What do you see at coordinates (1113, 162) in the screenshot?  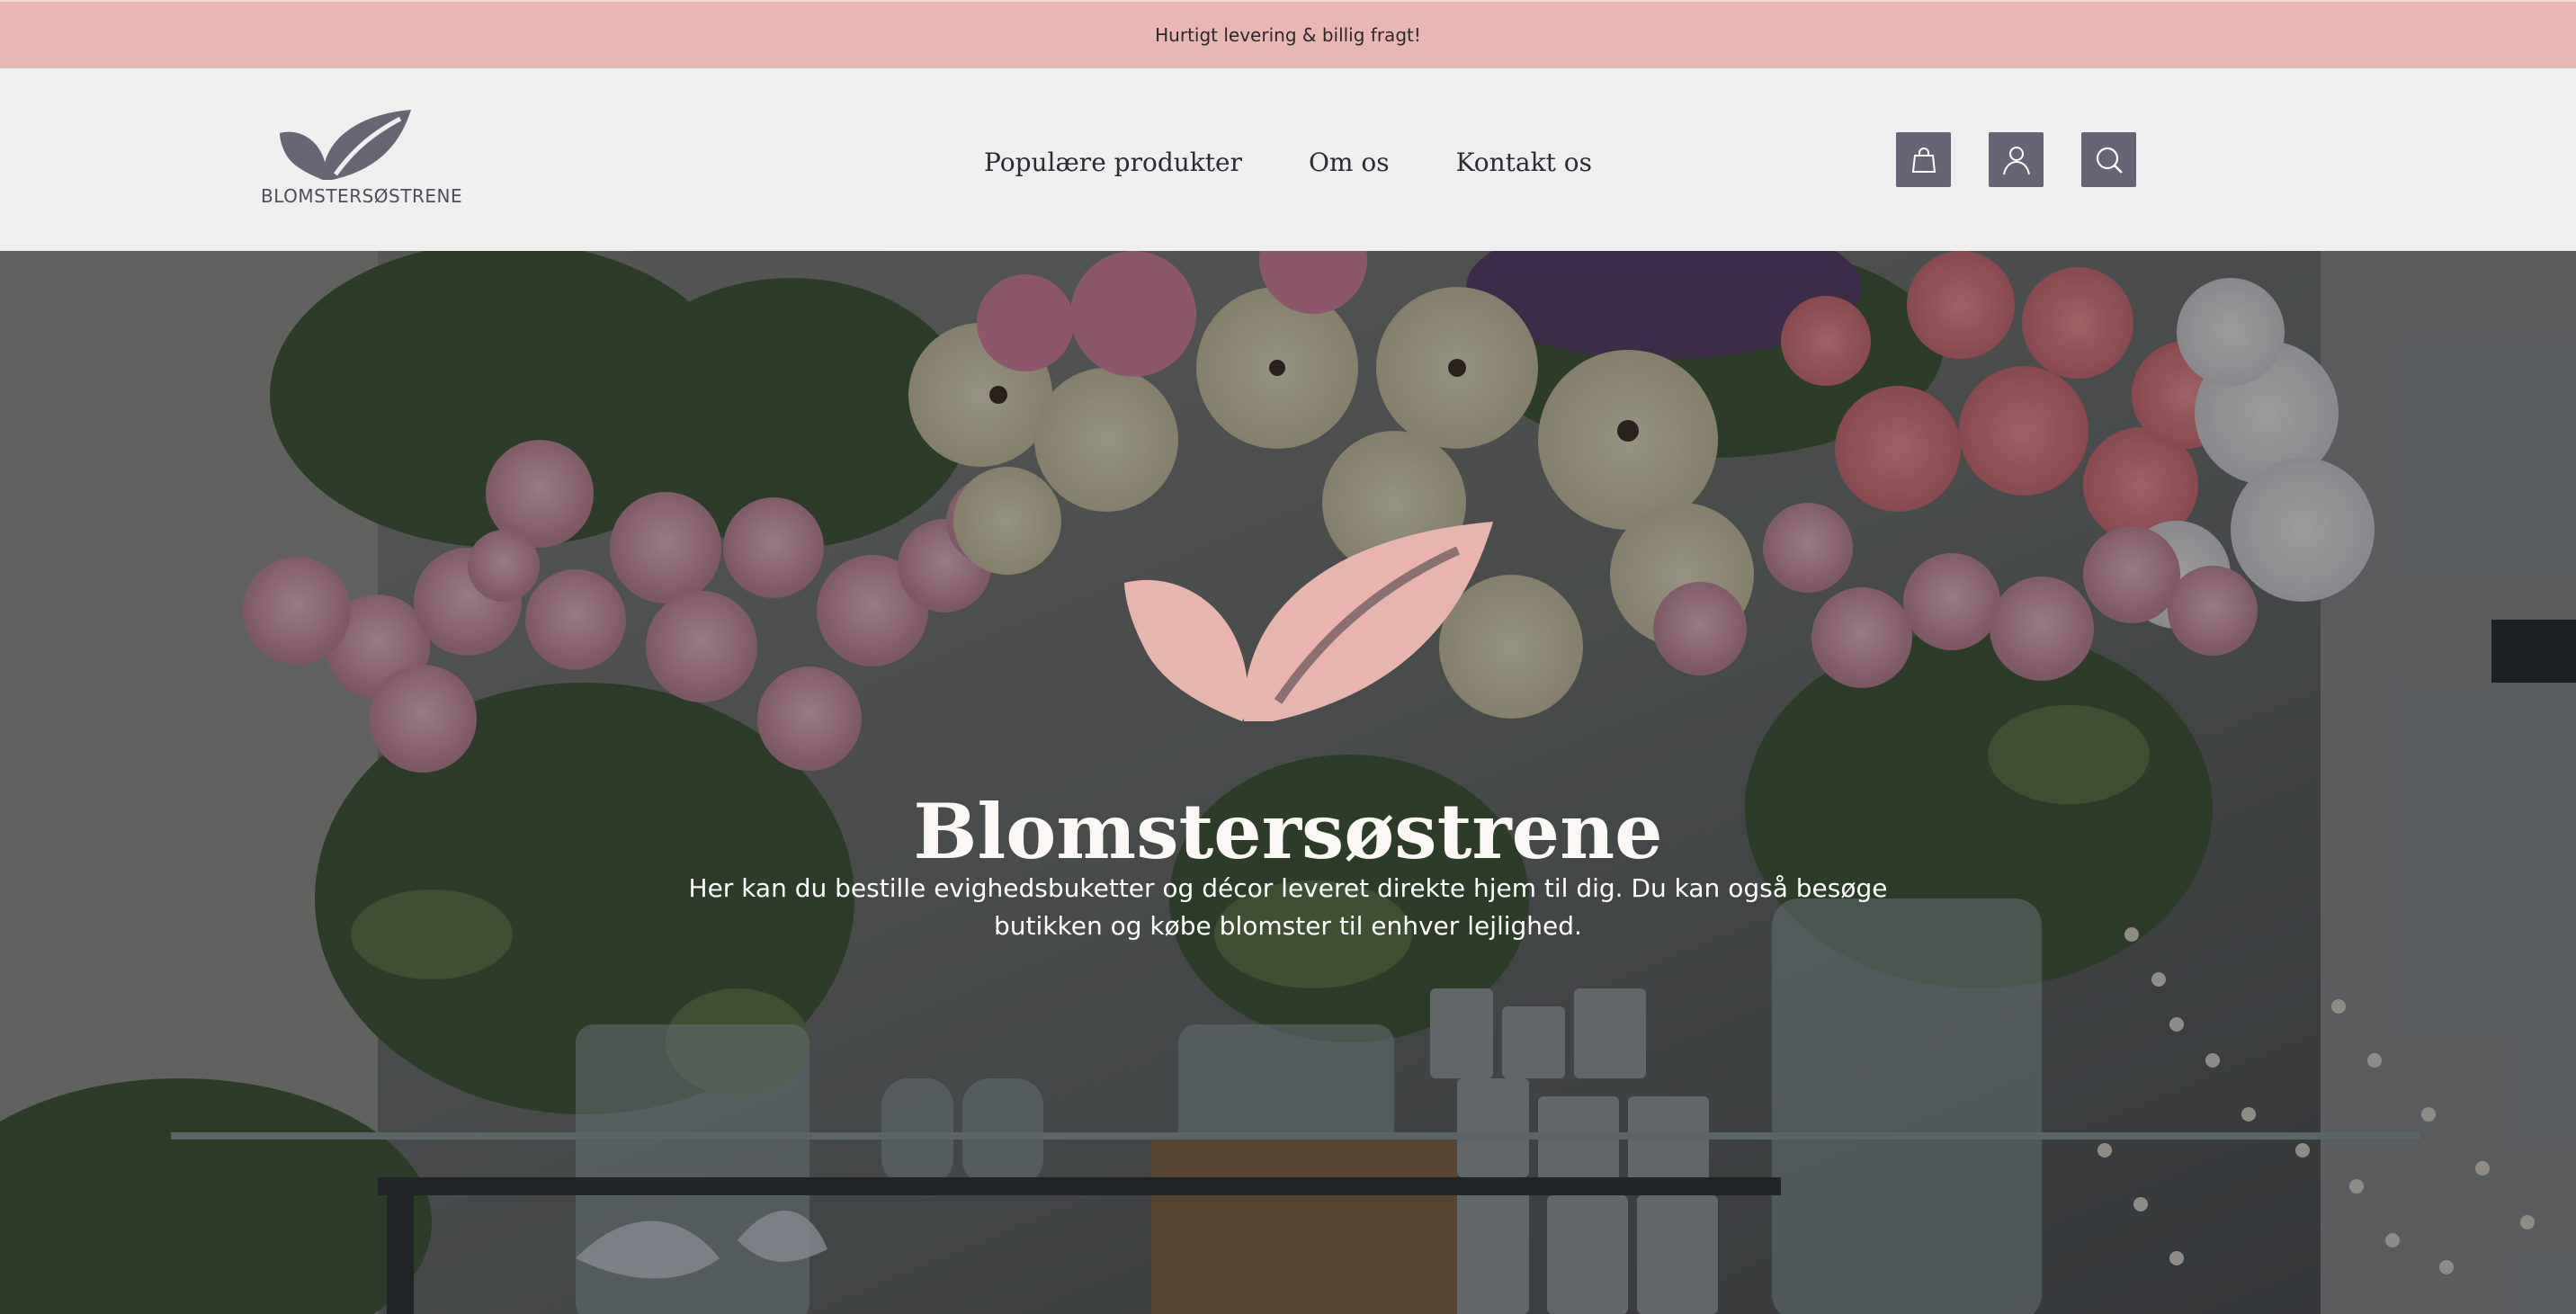 I see `nav-item-popular-products: Populære produkter` at bounding box center [1113, 162].